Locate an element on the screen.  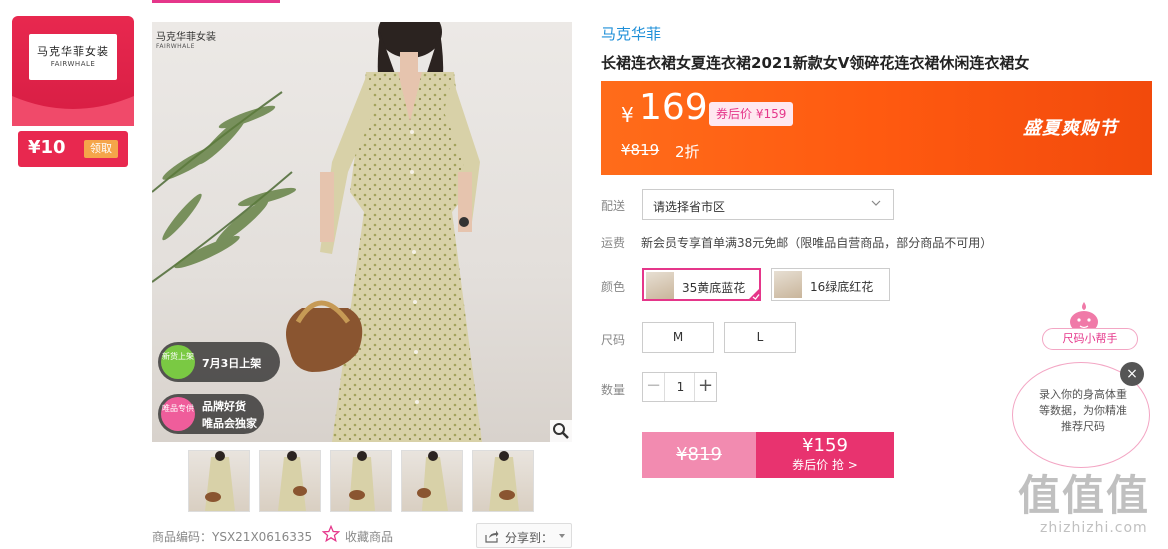
site-watermark: 值值值 zhizhizhi.com is located at coordinates (1093, 505).